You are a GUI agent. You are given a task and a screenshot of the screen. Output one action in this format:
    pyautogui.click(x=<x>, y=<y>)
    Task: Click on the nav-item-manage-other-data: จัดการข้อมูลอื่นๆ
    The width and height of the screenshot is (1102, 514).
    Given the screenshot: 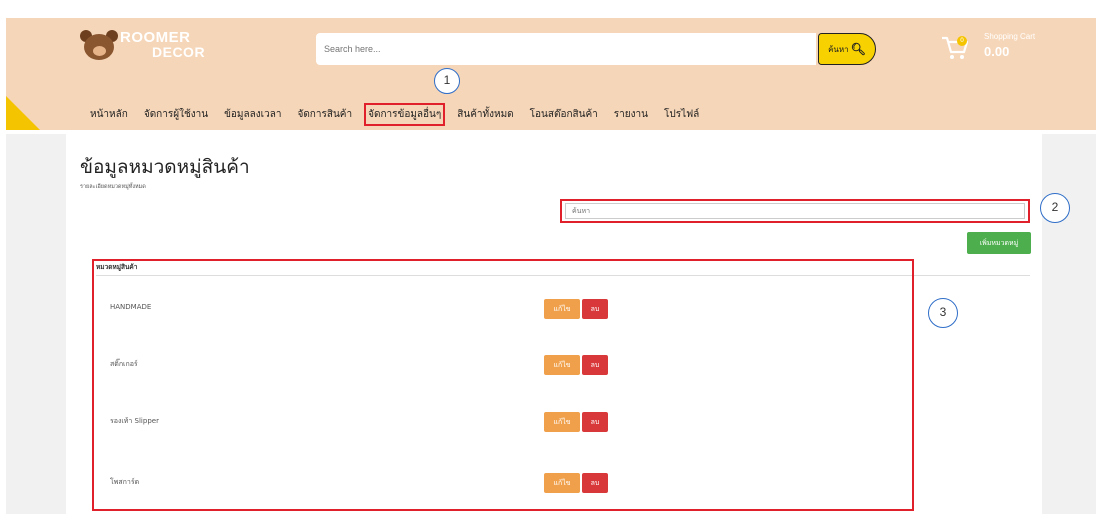 What is the action you would take?
    pyautogui.click(x=405, y=114)
    